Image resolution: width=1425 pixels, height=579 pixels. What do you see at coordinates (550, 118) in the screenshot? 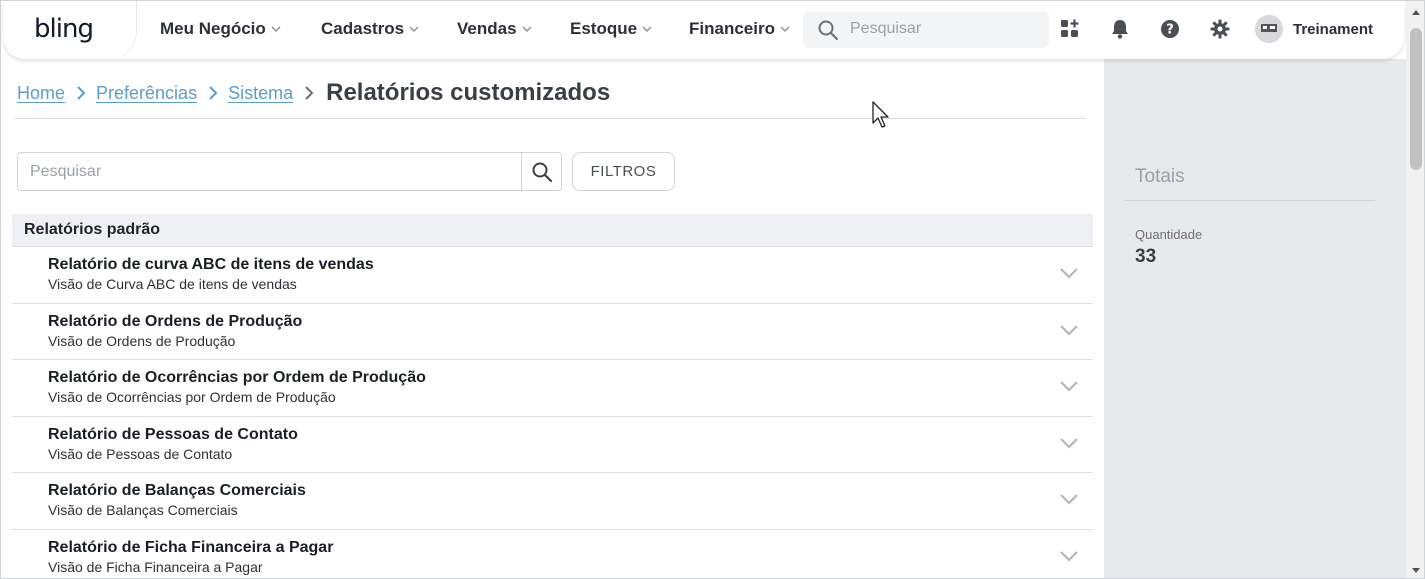
I see `breadcrumb-divider` at bounding box center [550, 118].